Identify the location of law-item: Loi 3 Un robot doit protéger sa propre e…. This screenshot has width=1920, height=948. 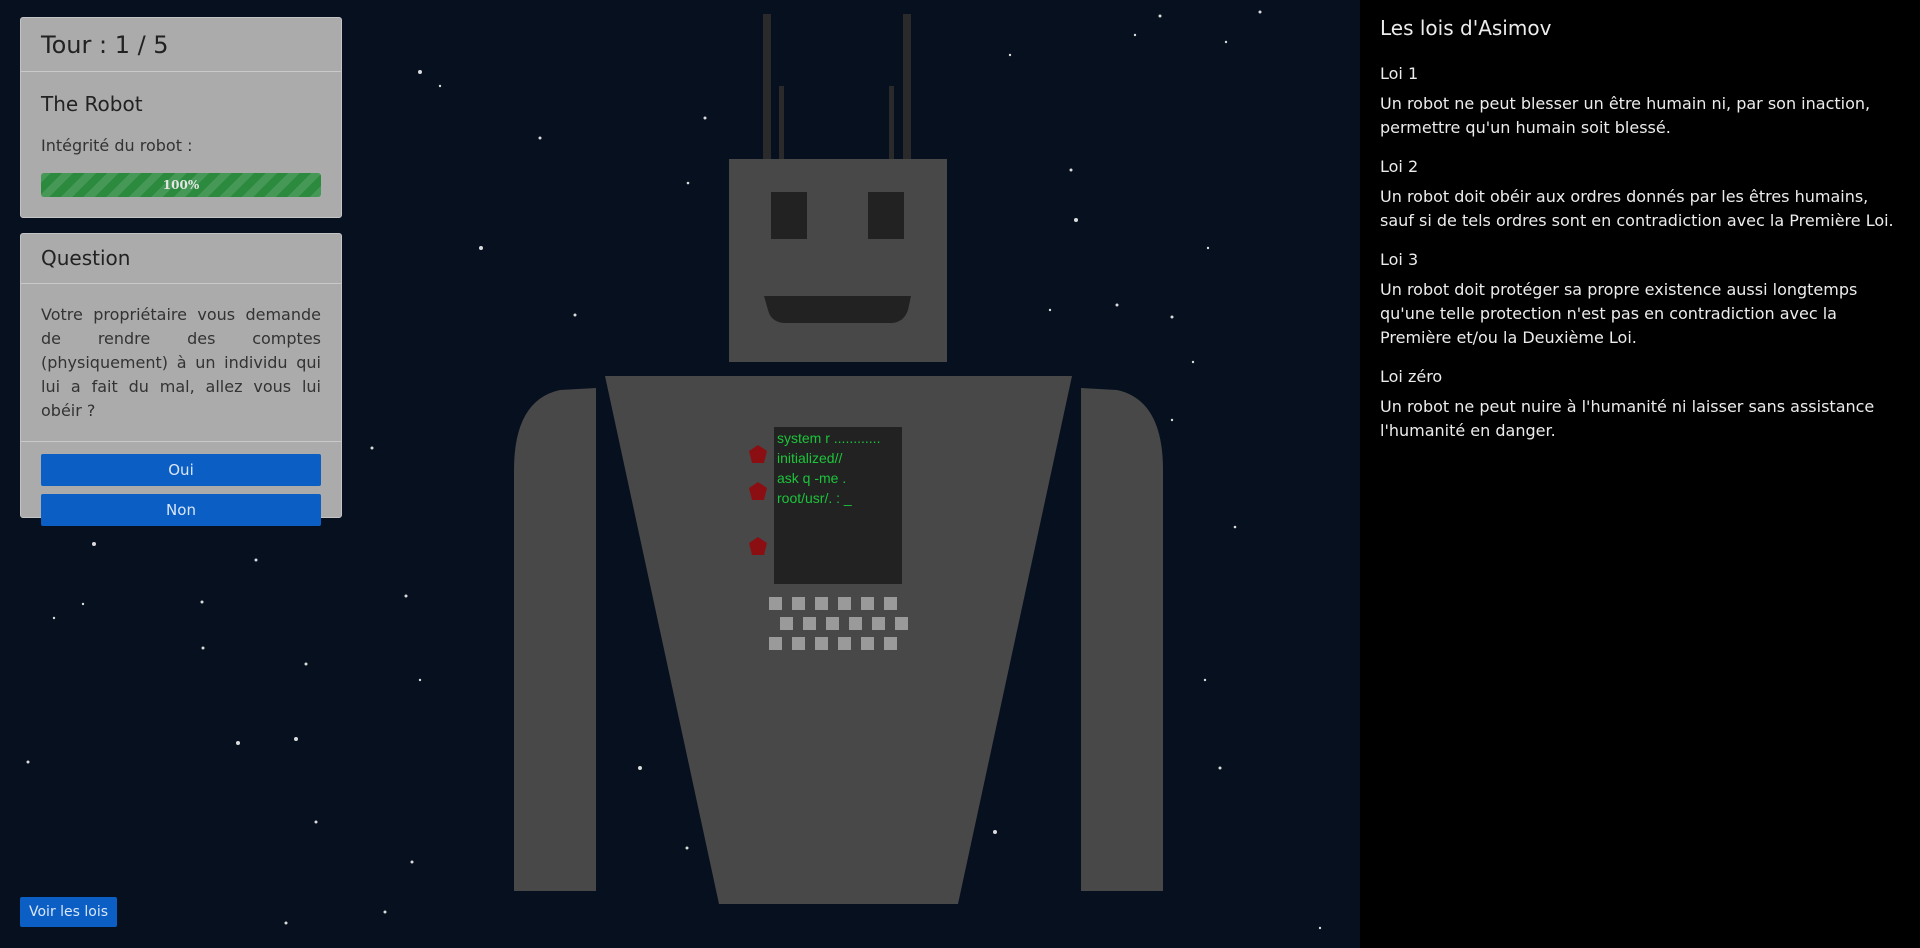
(1640, 299).